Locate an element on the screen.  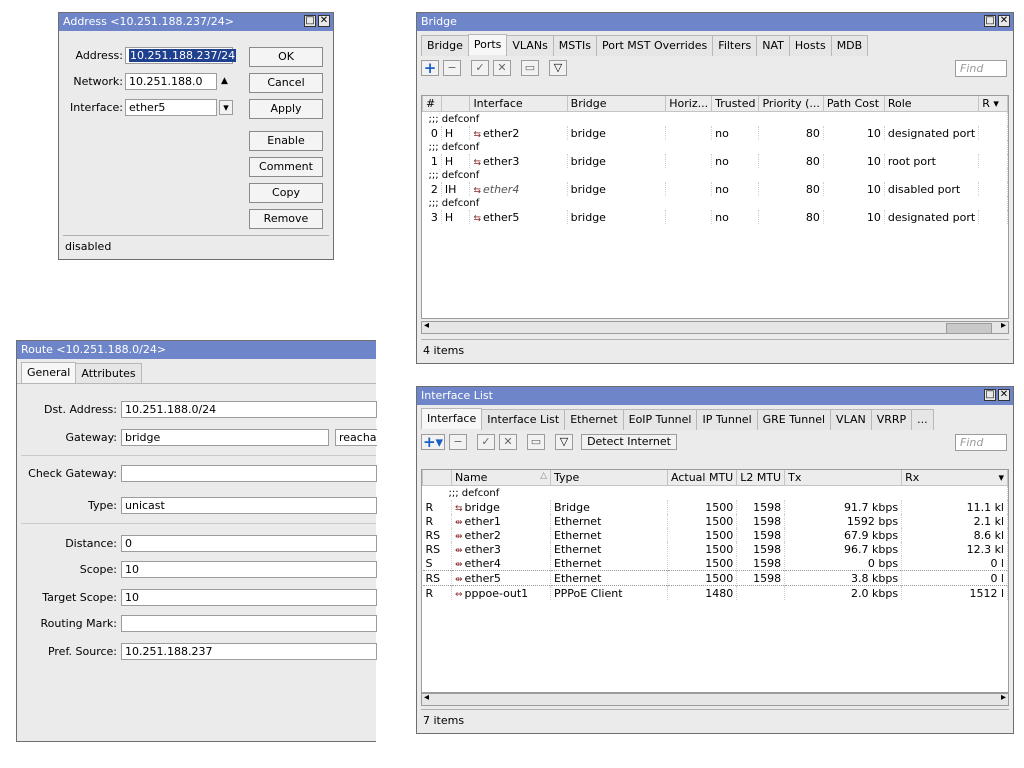
tab-mstis: MSTIs is located at coordinates (574, 45).